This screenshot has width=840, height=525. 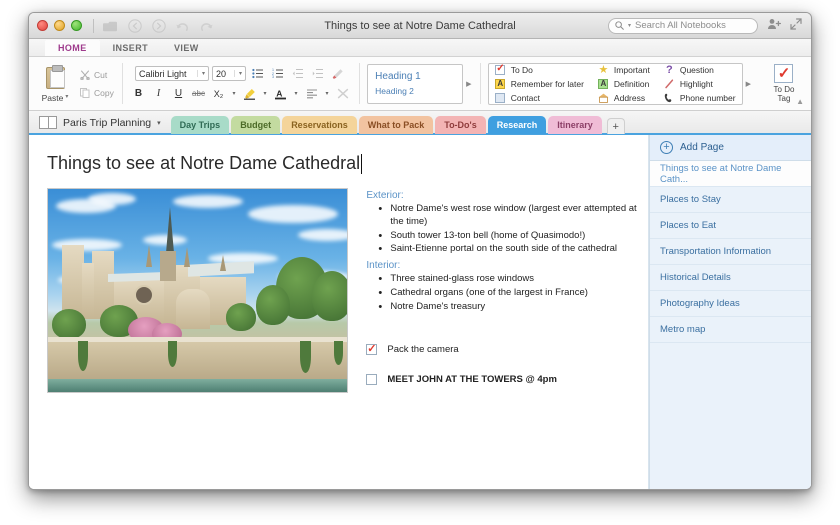 What do you see at coordinates (730, 226) in the screenshot?
I see `page-list-item-places-to-eat: Places to Eat` at bounding box center [730, 226].